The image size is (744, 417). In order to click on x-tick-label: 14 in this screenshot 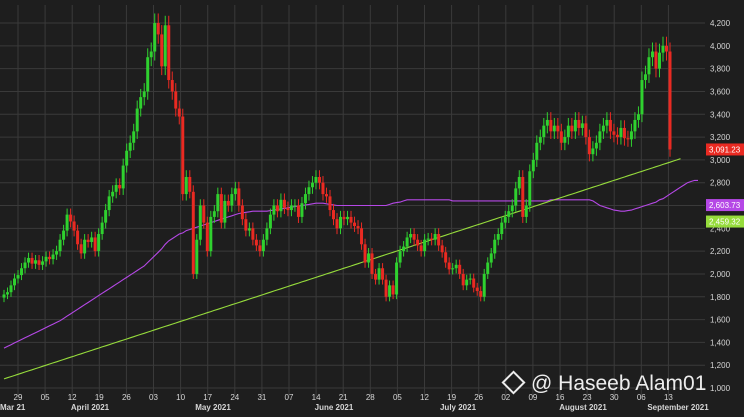, I will do `click(316, 397)`.